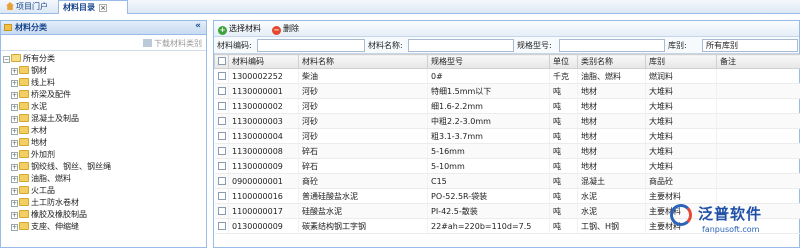  I want to click on table-cell, so click(758, 91).